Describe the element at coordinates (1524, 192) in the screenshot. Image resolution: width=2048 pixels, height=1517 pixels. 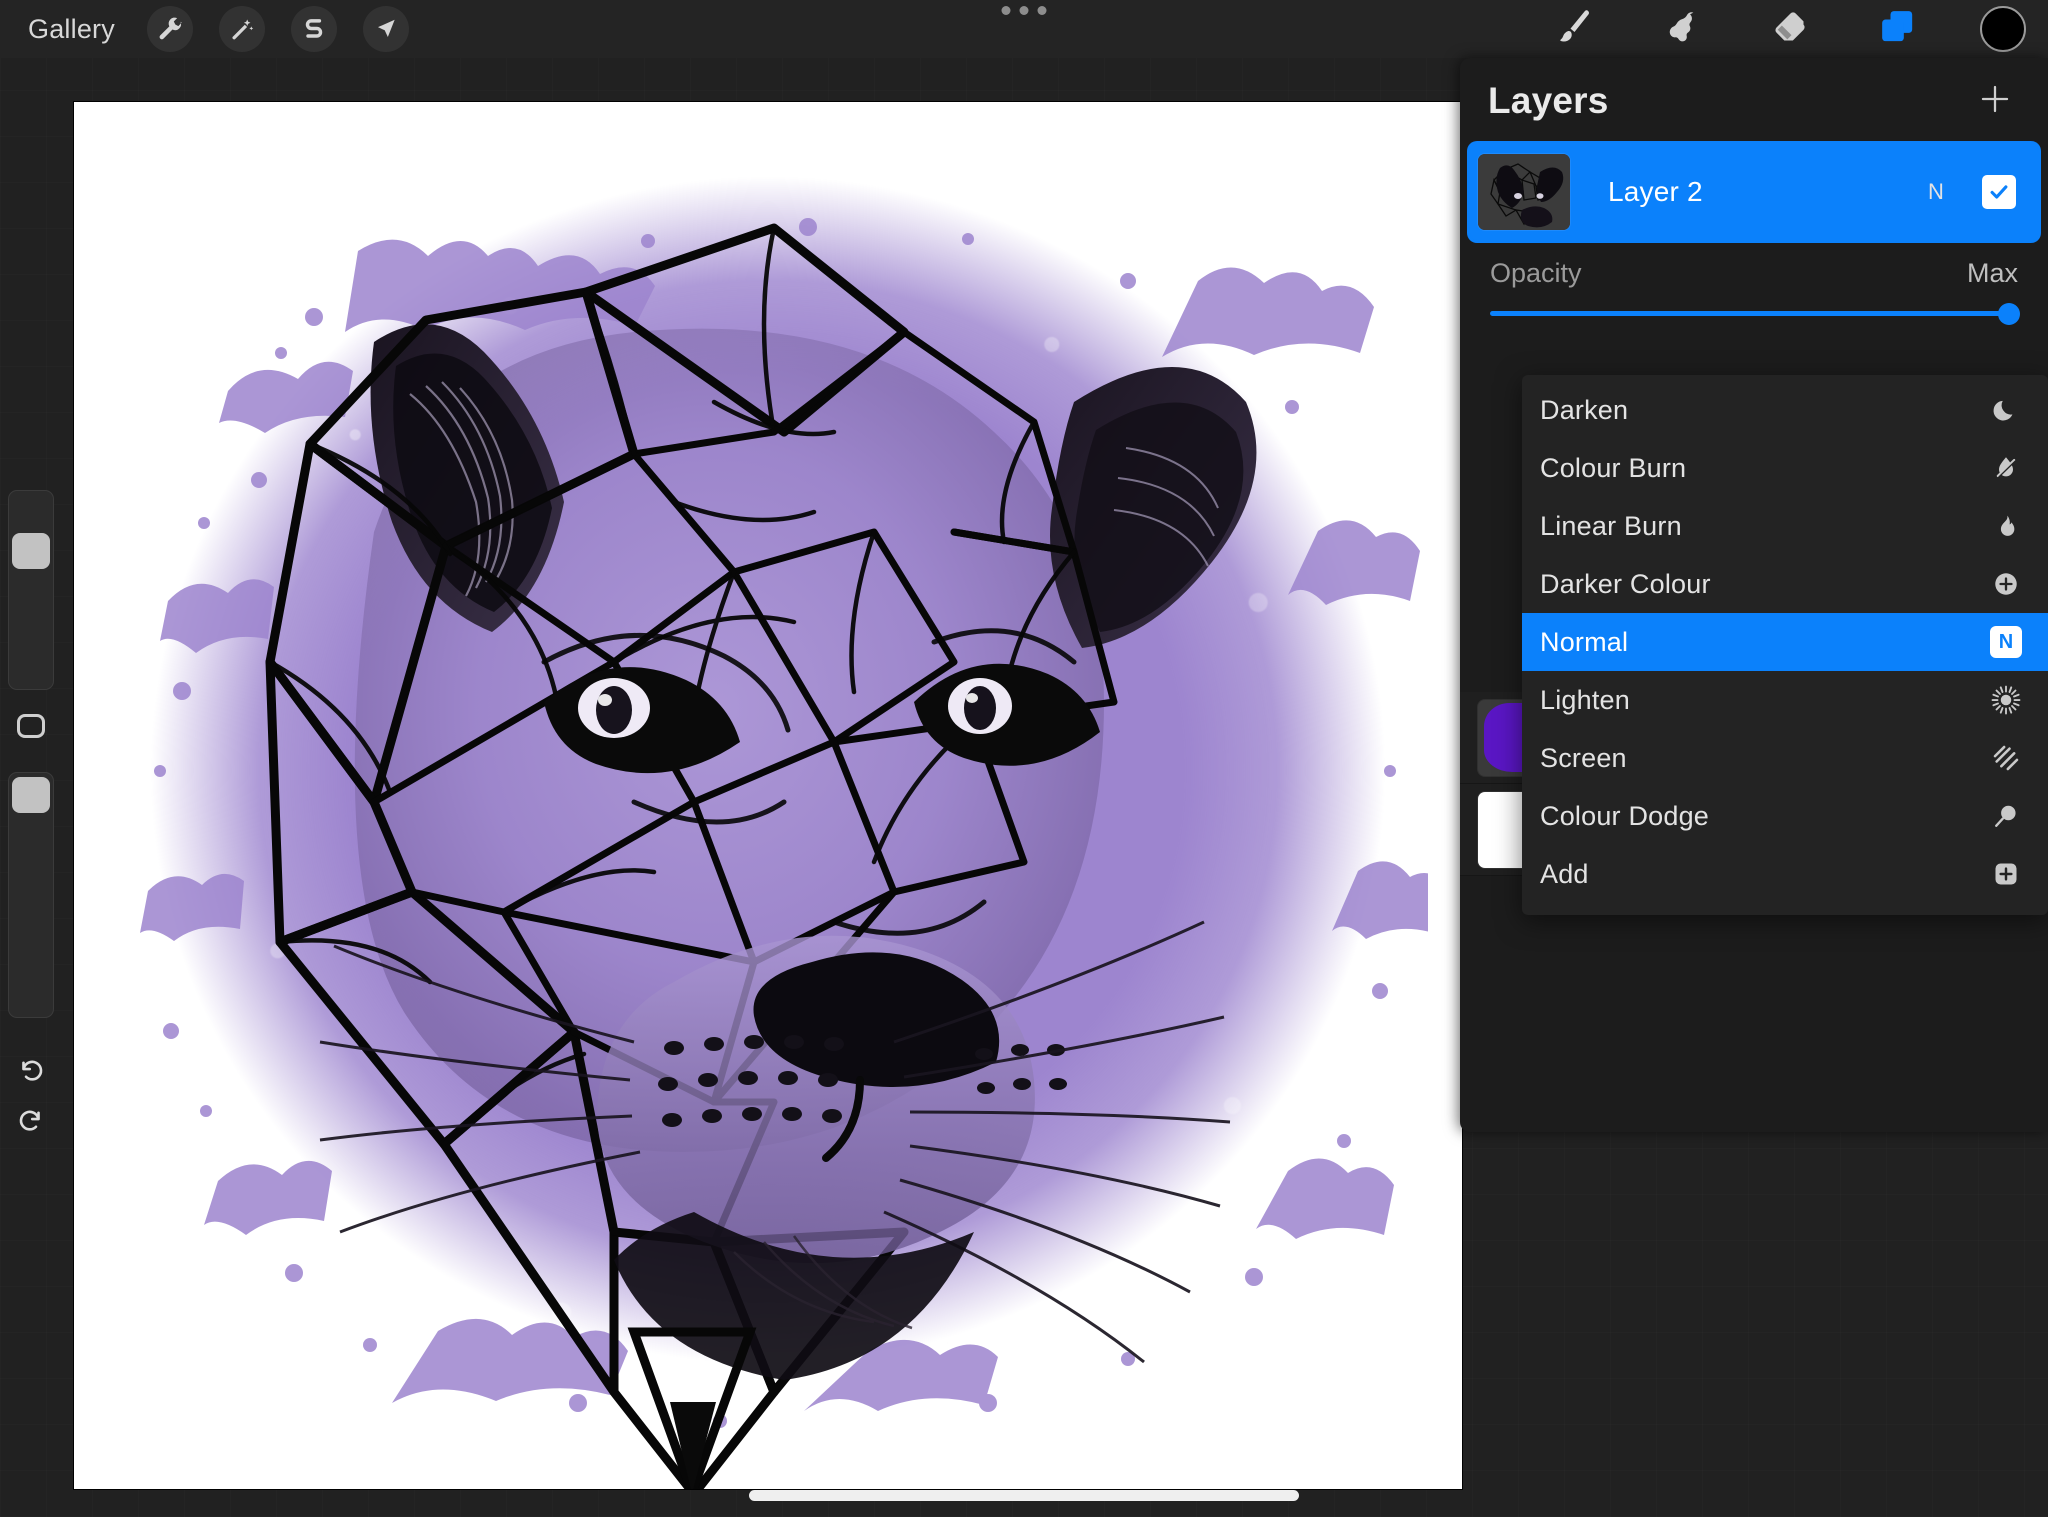
I see `layer-thumbnail` at that location.